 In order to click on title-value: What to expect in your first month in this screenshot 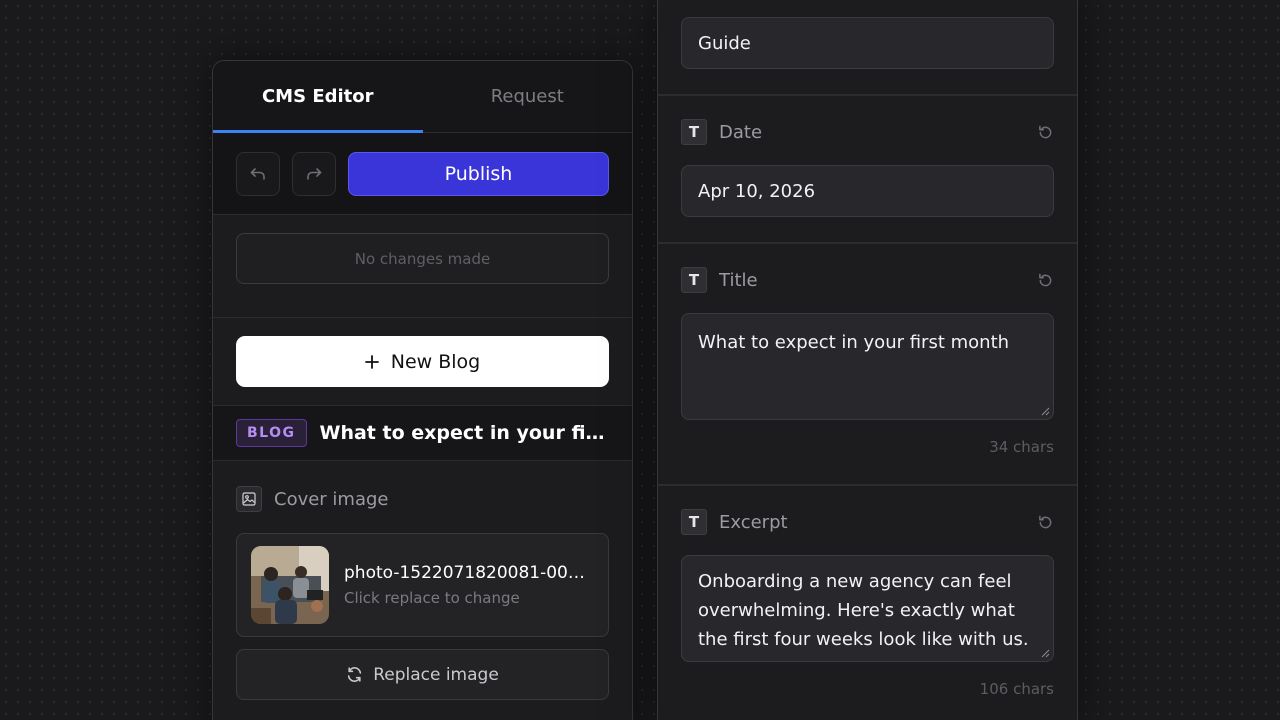, I will do `click(854, 342)`.